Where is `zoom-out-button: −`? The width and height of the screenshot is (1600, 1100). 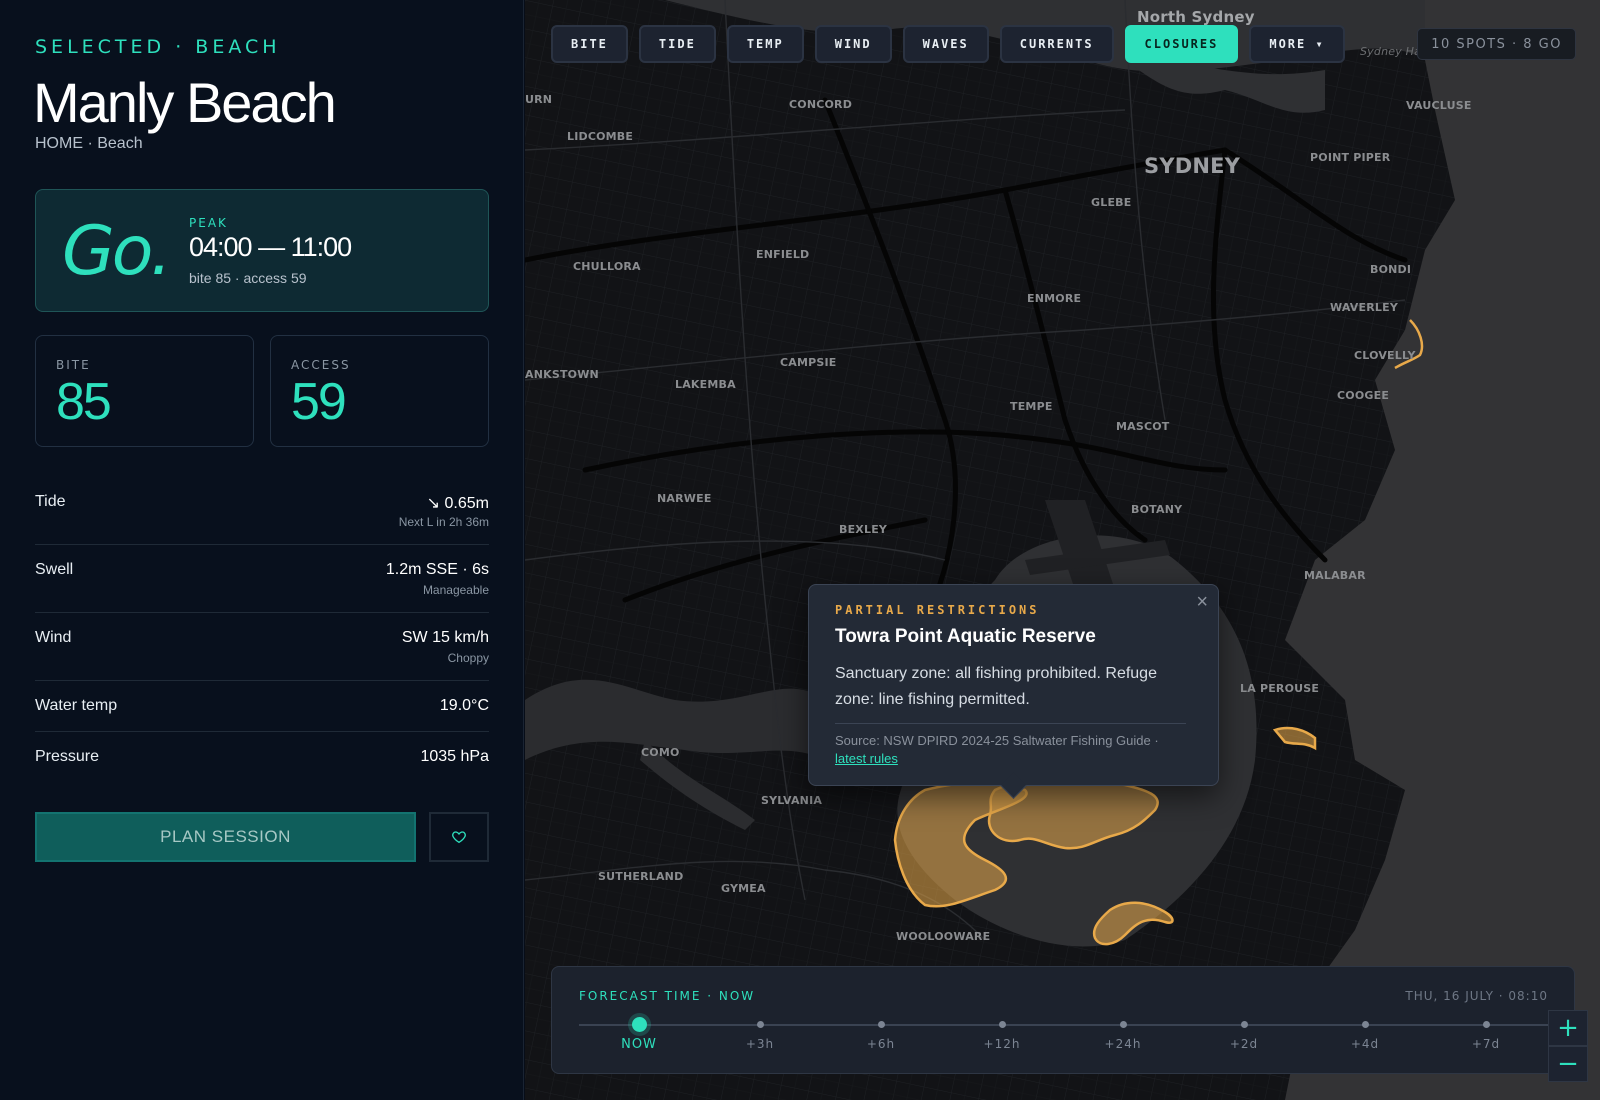
zoom-out-button: − is located at coordinates (1568, 1064).